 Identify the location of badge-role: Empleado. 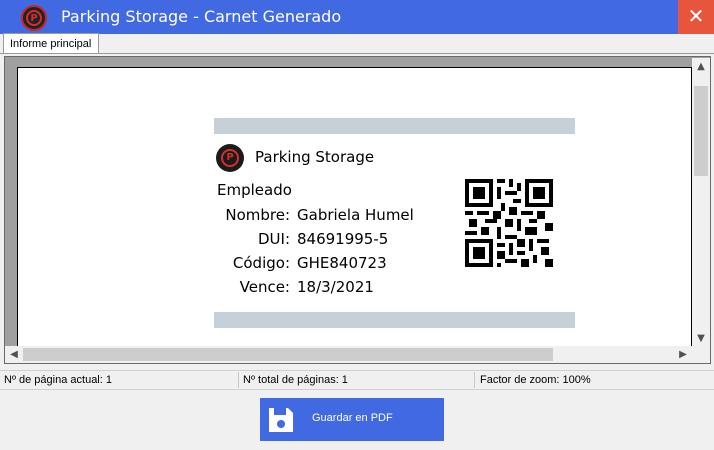
(254, 190).